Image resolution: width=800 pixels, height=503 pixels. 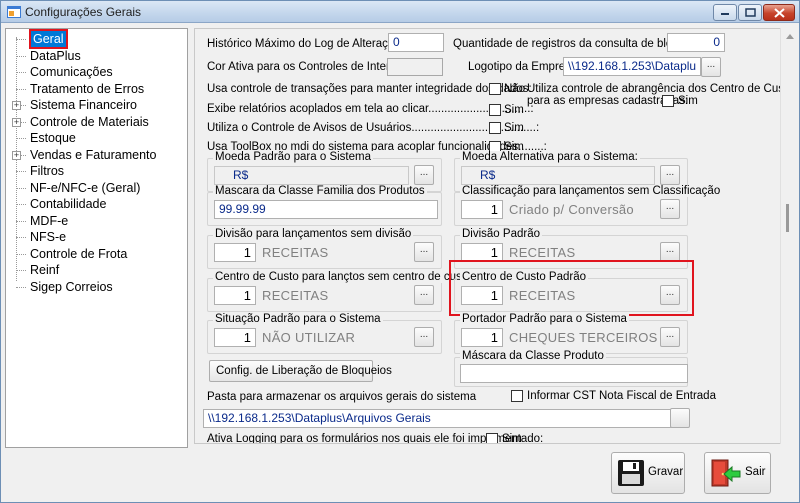 What do you see at coordinates (295, 252) in the screenshot?
I see `divisao-sem-desc: RECEITAS` at bounding box center [295, 252].